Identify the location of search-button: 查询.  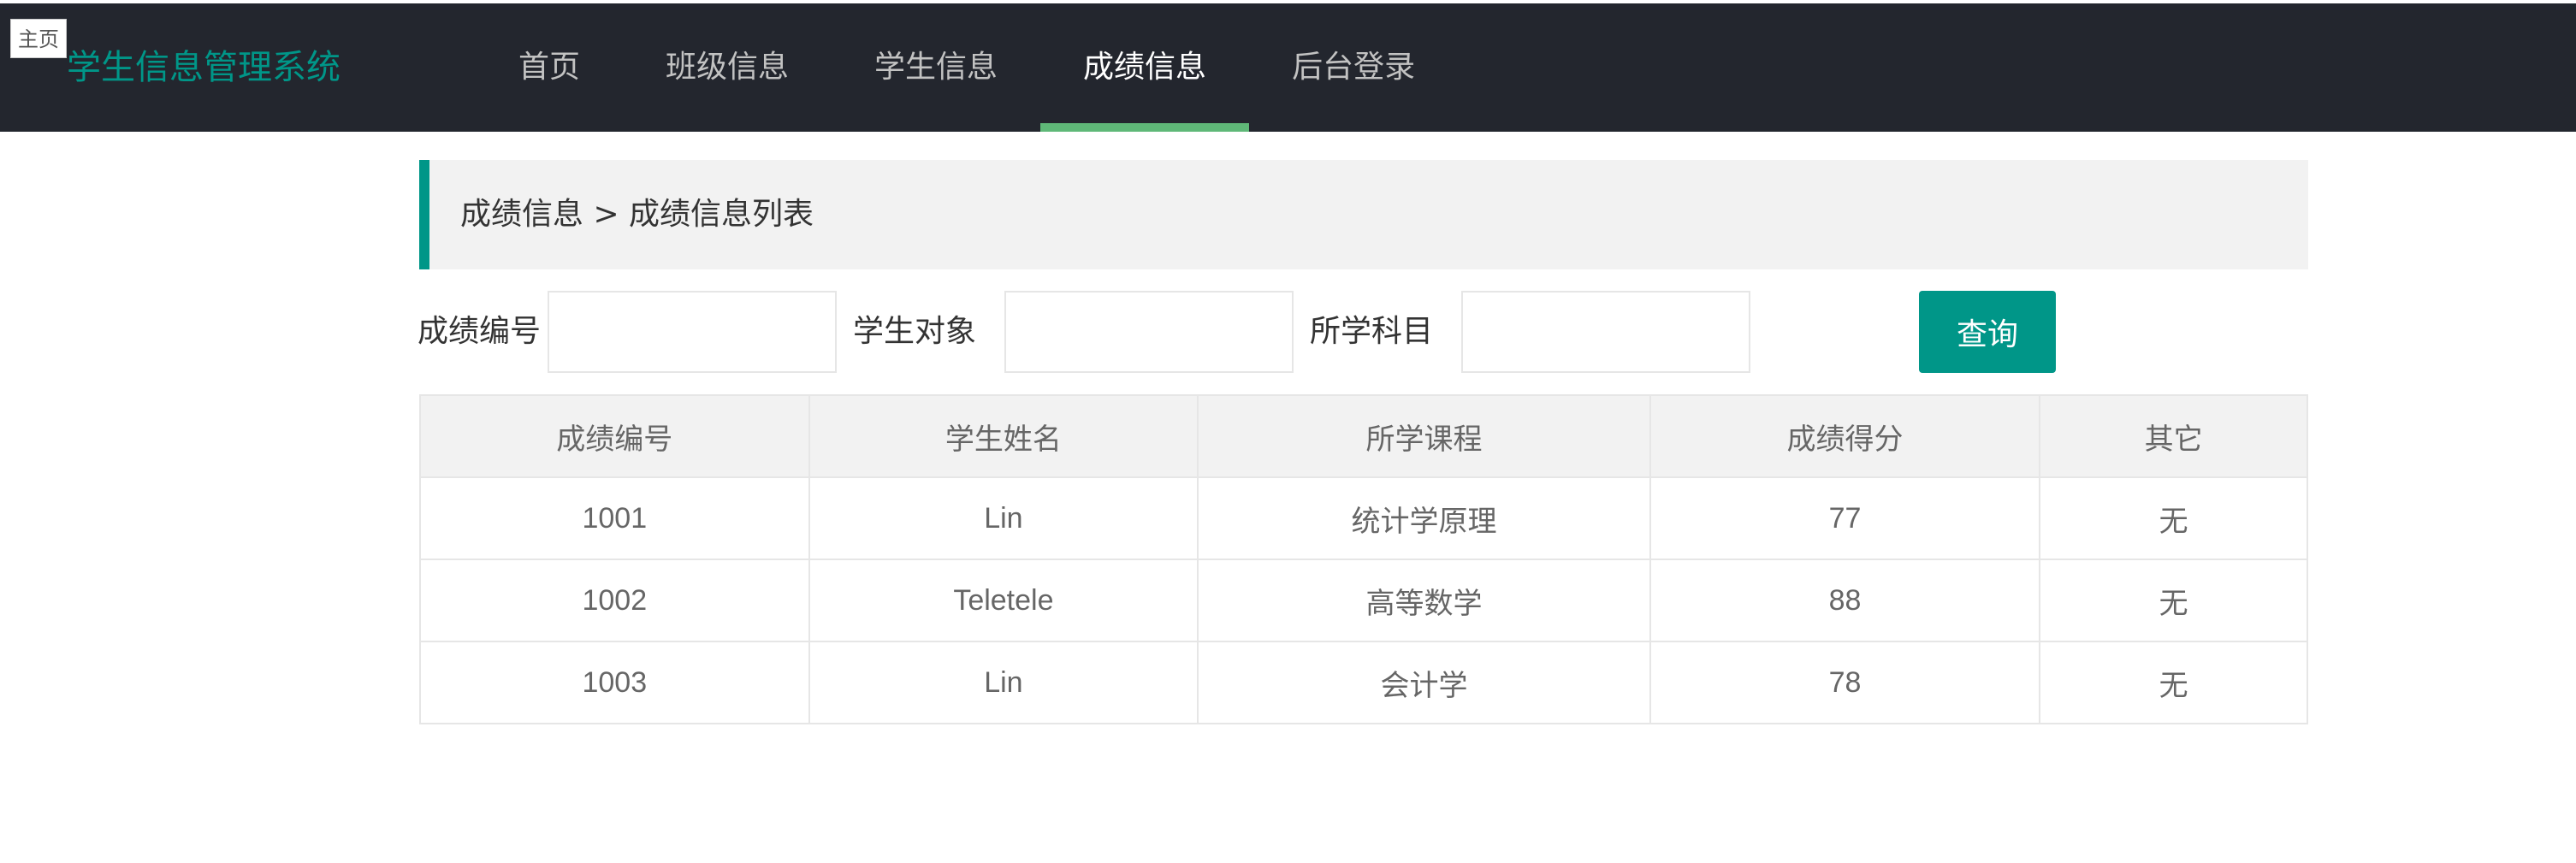
(1988, 332).